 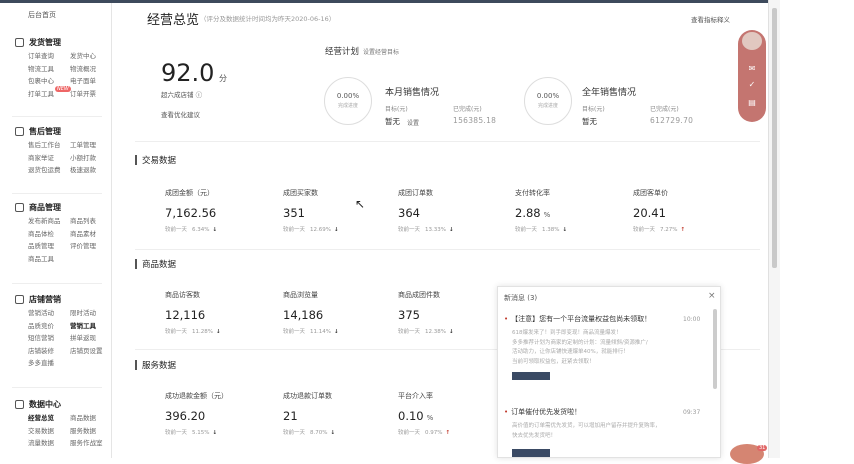 I want to click on metric-value: 7,162.56, so click(x=191, y=213).